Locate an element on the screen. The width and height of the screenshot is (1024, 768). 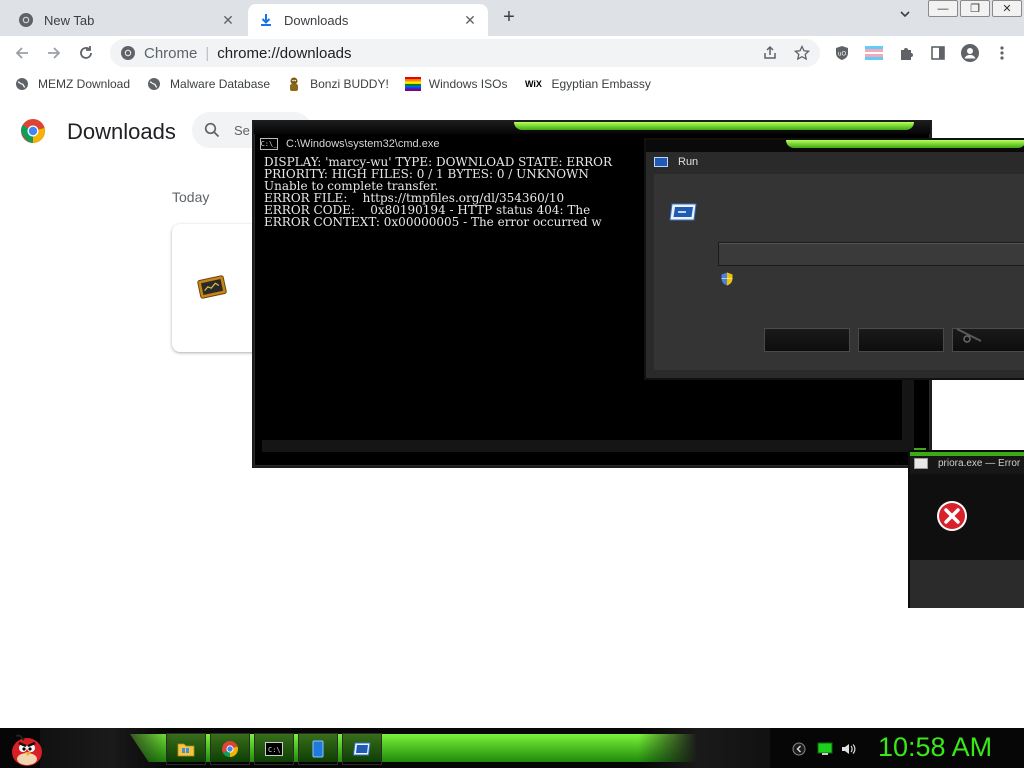
more-menu-icon is located at coordinates (1002, 53).